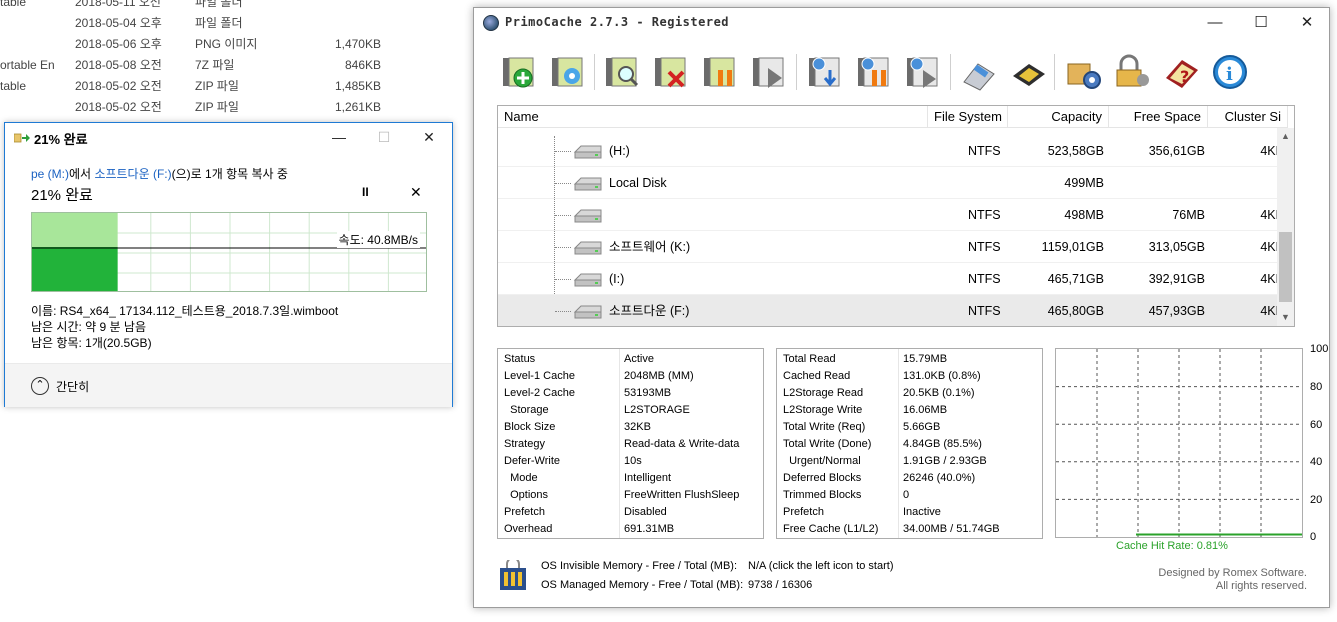 This screenshot has width=1337, height=622. I want to click on status-value: 16.06MB, so click(925, 410).